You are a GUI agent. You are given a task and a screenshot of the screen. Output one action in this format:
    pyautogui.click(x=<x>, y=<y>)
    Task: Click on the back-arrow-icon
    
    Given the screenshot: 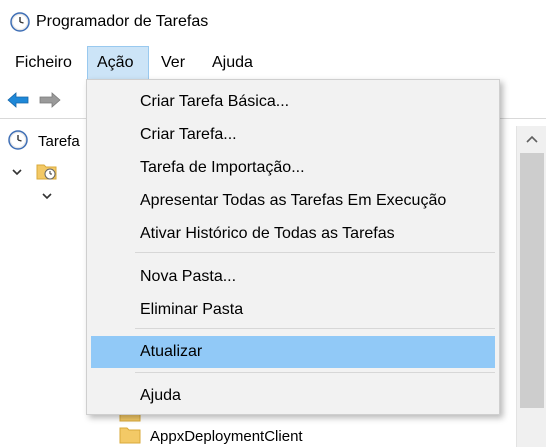 What is the action you would take?
    pyautogui.click(x=18, y=100)
    